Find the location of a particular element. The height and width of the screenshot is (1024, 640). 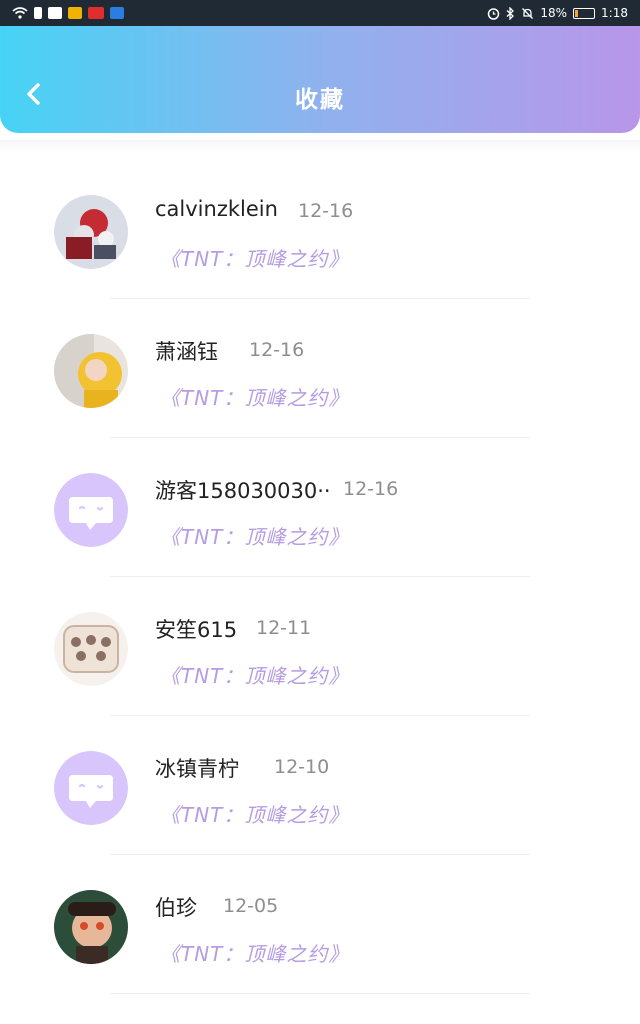

sim-icon is located at coordinates (38, 13).